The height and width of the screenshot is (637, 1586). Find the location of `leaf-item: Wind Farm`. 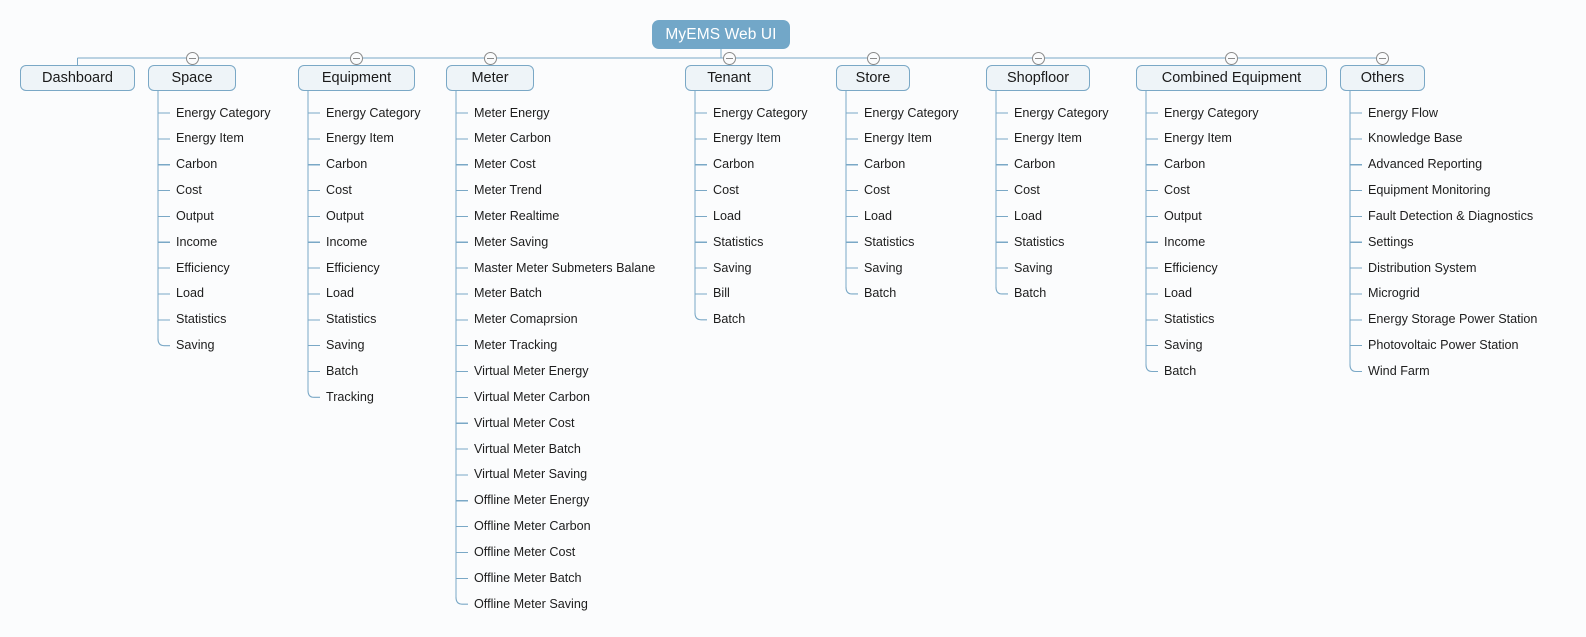

leaf-item: Wind Farm is located at coordinates (1399, 371).